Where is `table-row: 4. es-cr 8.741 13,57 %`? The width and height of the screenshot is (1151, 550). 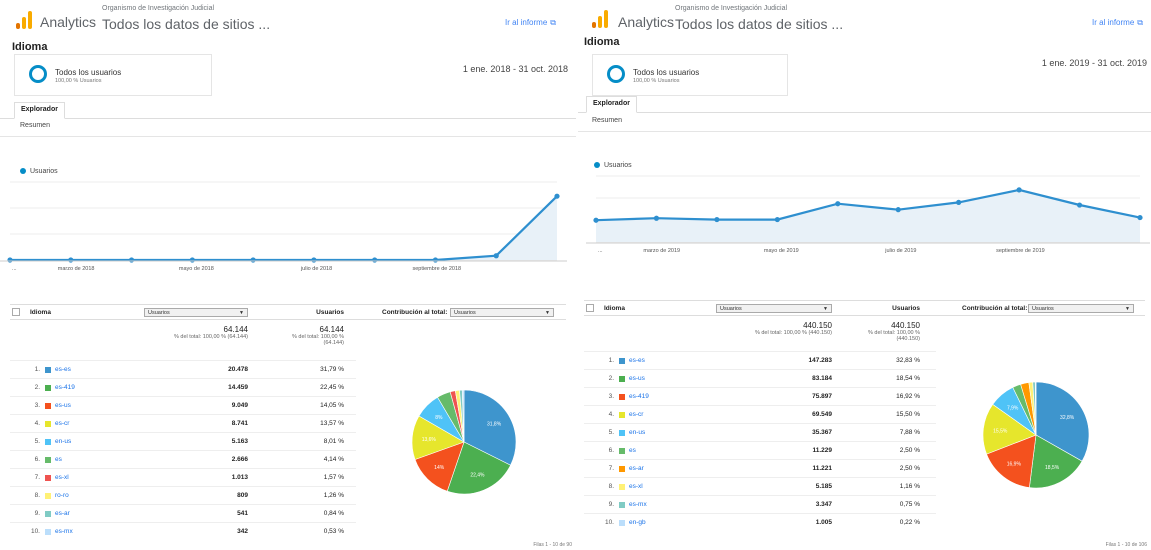 table-row: 4. es-cr 8.741 13,57 % is located at coordinates (183, 423).